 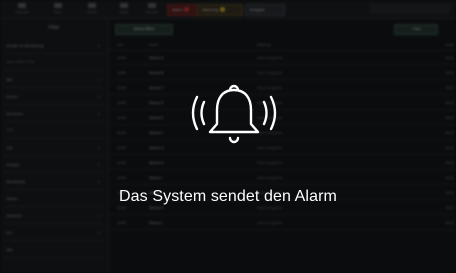 What do you see at coordinates (228, 196) in the screenshot?
I see `alarm-caption: Das System sendet den Alarm` at bounding box center [228, 196].